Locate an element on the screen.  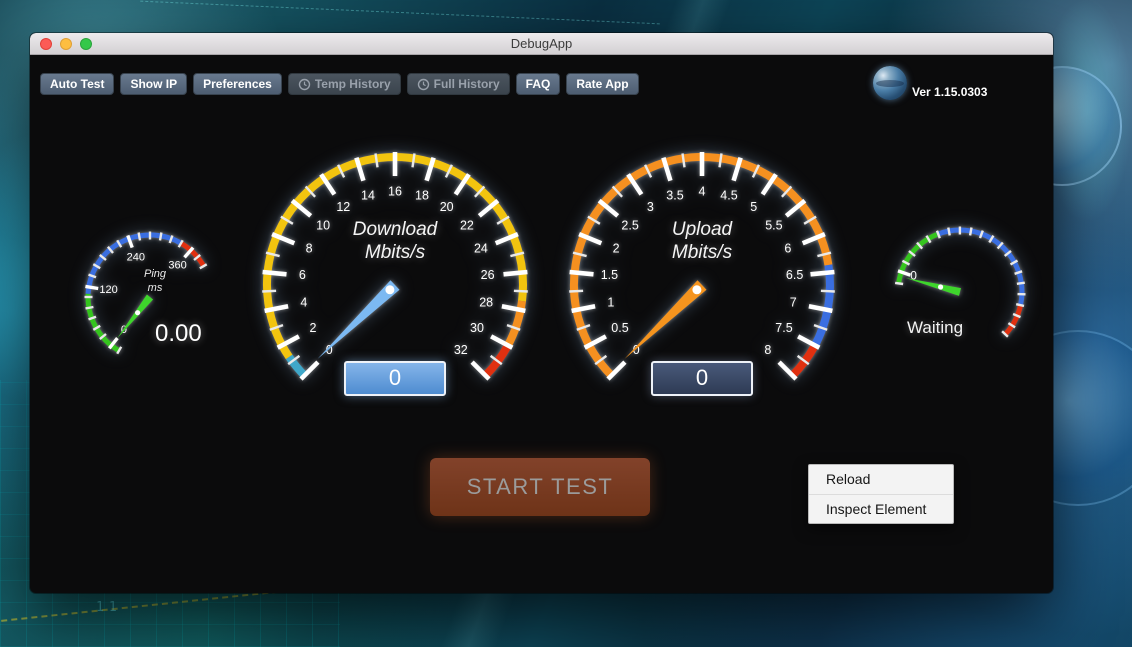
toolbar-button-temp-history: Temp History is located at coordinates (344, 84).